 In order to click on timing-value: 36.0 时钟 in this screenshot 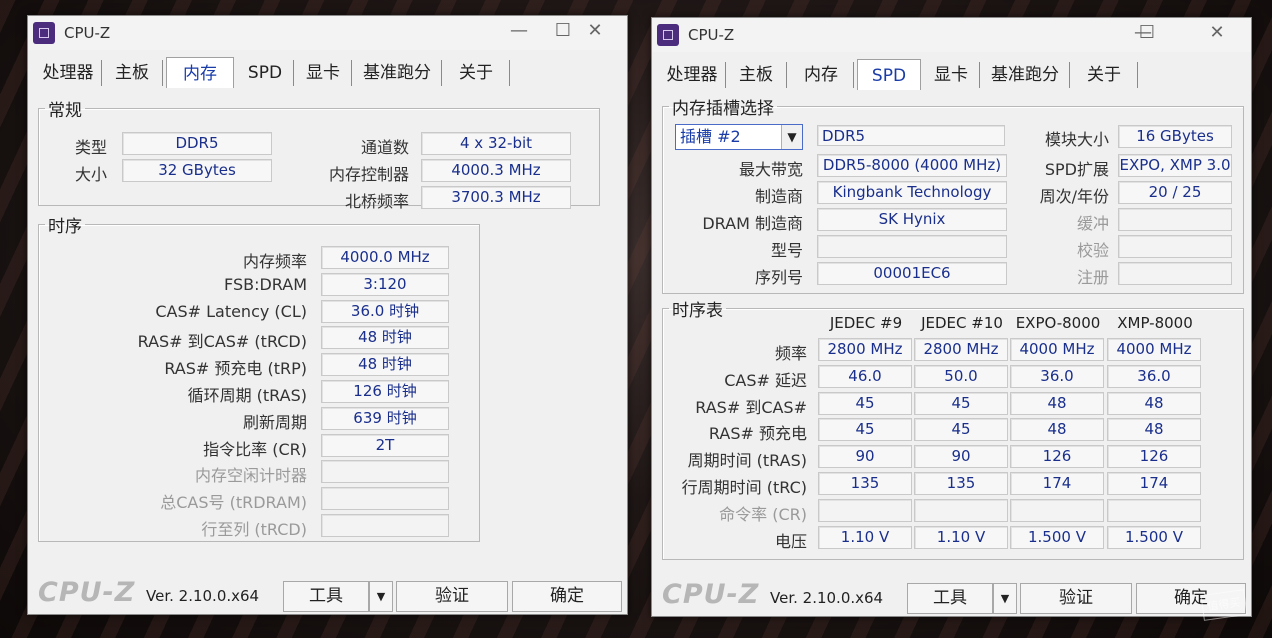, I will do `click(385, 311)`.